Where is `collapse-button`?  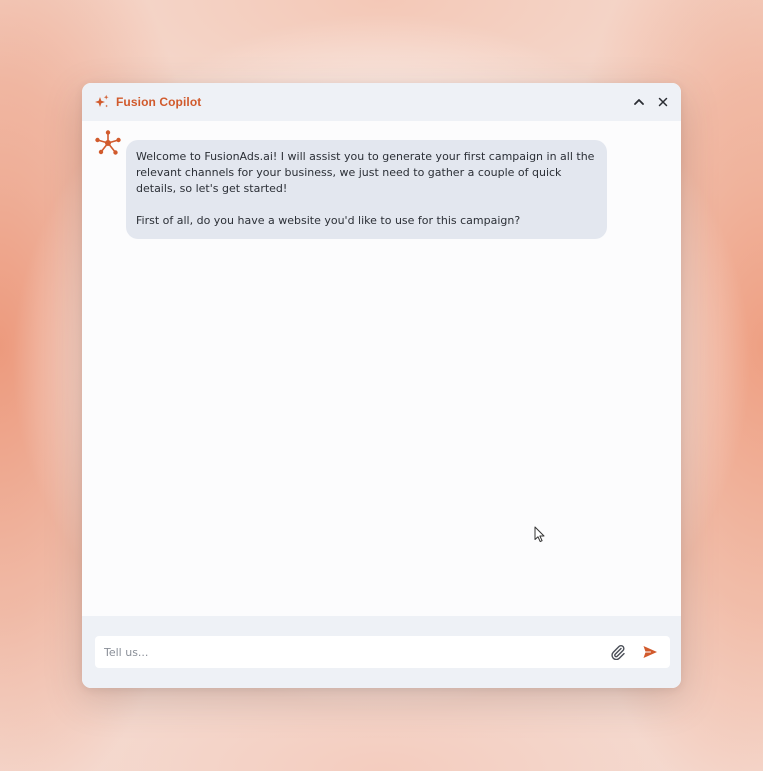 collapse-button is located at coordinates (639, 102).